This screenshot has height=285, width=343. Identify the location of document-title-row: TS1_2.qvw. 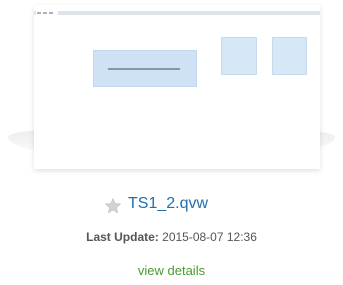
(156, 204).